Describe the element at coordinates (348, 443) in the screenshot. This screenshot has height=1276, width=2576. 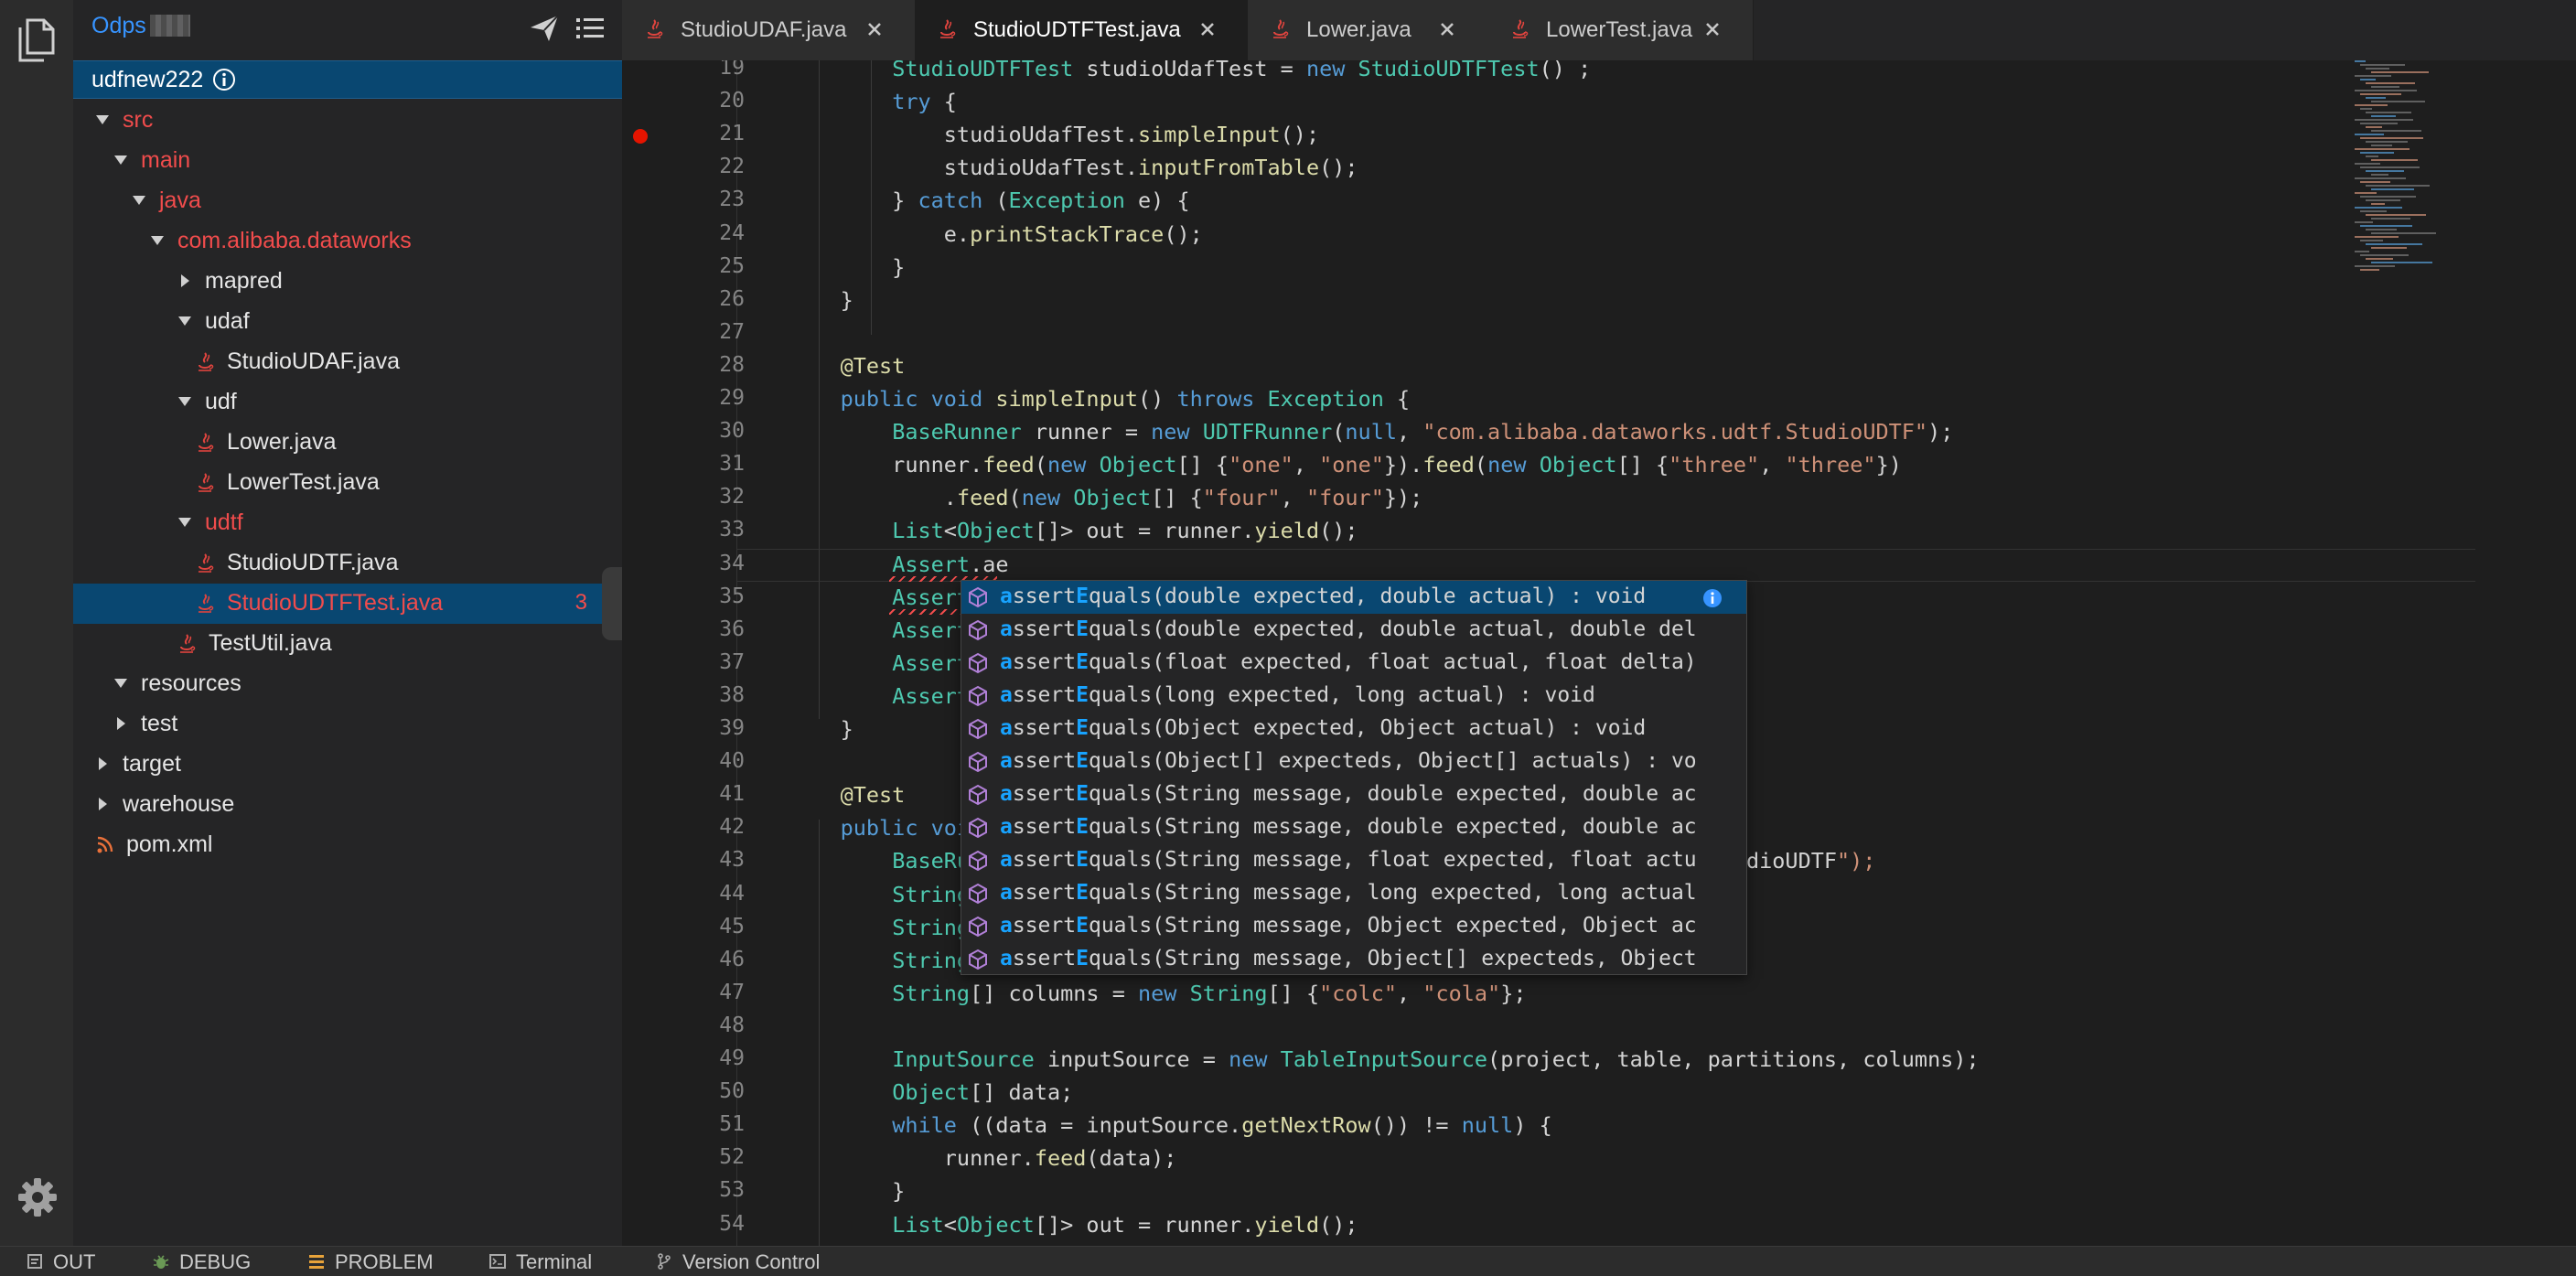
I see `tree-item: Lower.java` at that location.